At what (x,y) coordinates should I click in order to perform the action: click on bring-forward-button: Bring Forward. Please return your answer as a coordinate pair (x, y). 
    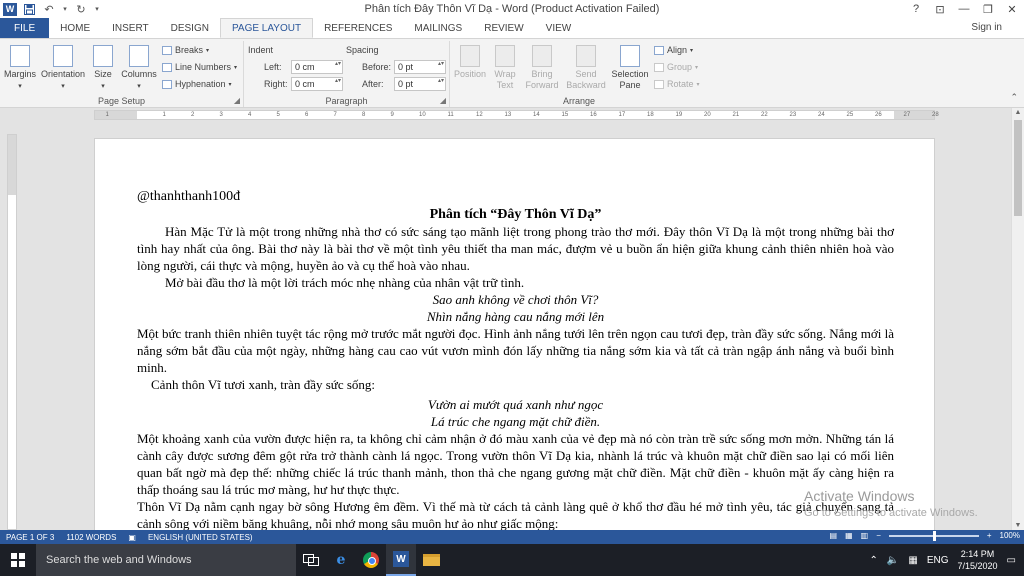
    Looking at the image, I should click on (542, 68).